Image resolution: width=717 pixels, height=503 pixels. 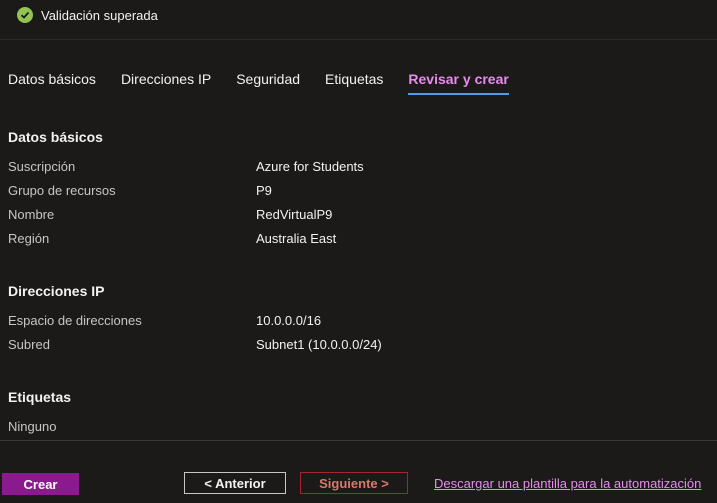 I want to click on summary-row-name: Nombre RedVirtualP9, so click(x=358, y=216).